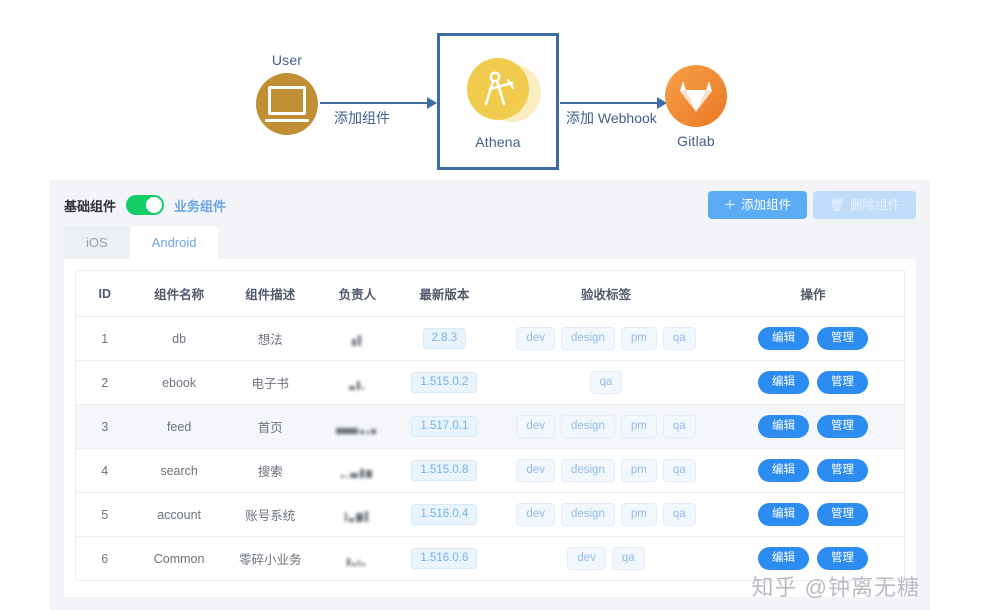 This screenshot has width=981, height=610. Describe the element at coordinates (270, 514) in the screenshot. I see `cell-component-desc: 账号系统` at that location.